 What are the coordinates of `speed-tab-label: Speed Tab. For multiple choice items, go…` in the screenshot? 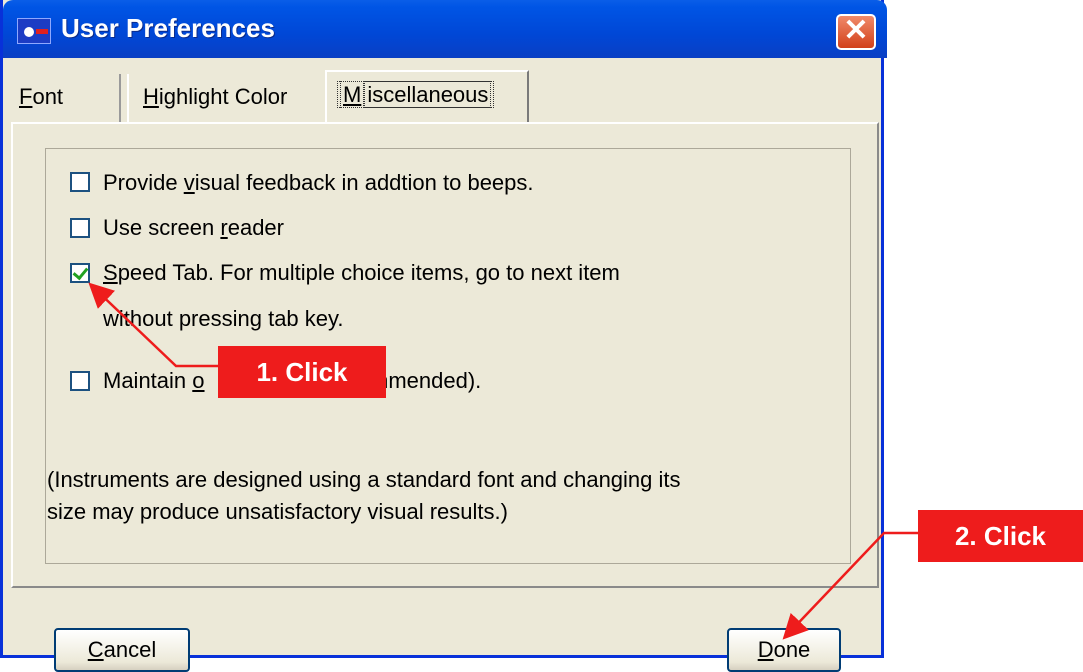 It's located at (361, 273).